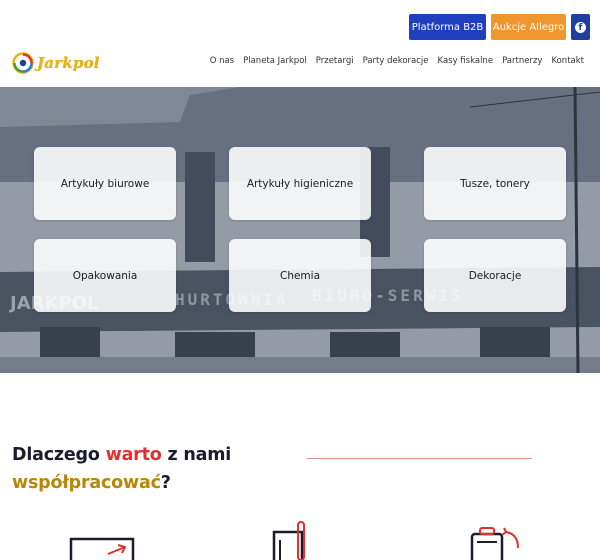  What do you see at coordinates (59, 455) in the screenshot?
I see `why-heading-part1: Dlaczego` at bounding box center [59, 455].